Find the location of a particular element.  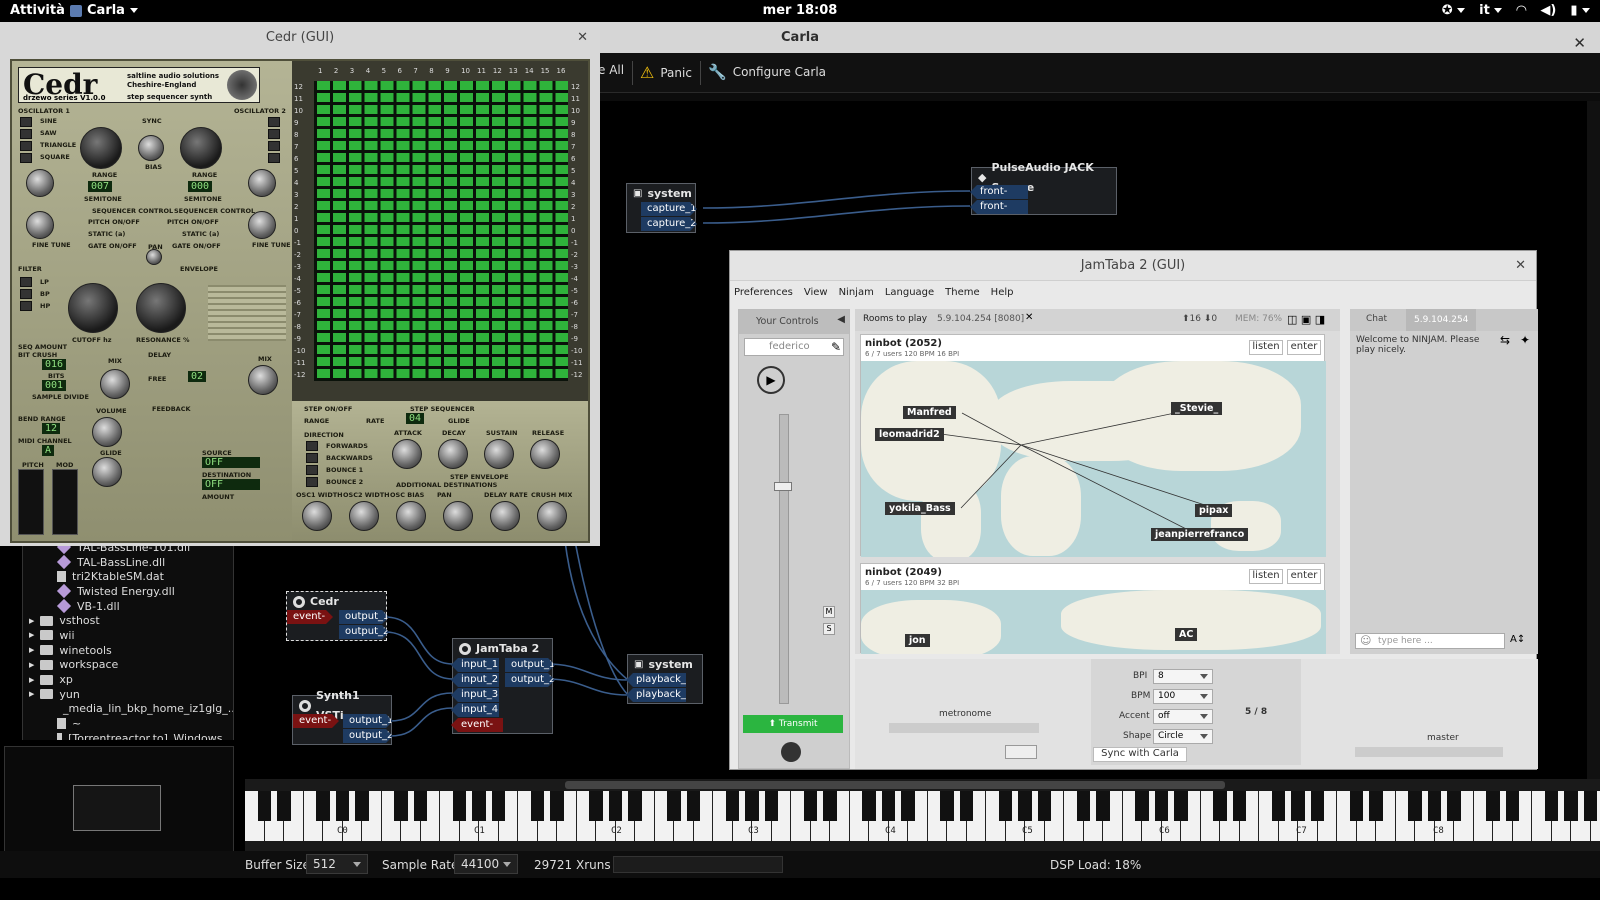

system-playback-node: ▣ system playback_1 playback_2 is located at coordinates (664, 679).